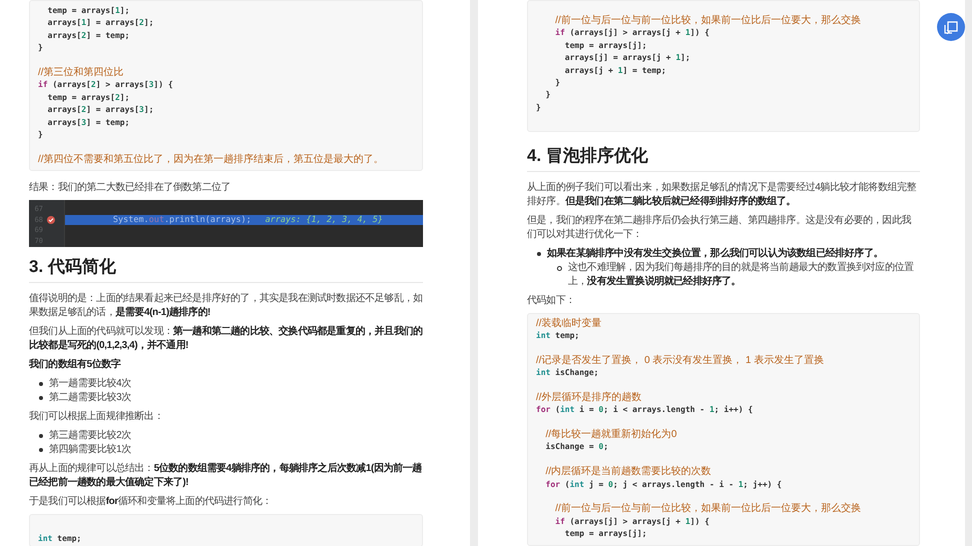 The image size is (972, 546). What do you see at coordinates (589, 398) in the screenshot?
I see `code-line: //外层循环是排序的趟数` at bounding box center [589, 398].